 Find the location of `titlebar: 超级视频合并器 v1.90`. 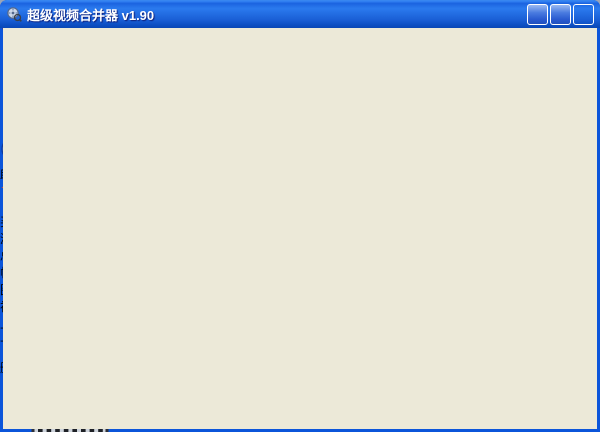

titlebar: 超级视频合并器 v1.90 is located at coordinates (300, 14).